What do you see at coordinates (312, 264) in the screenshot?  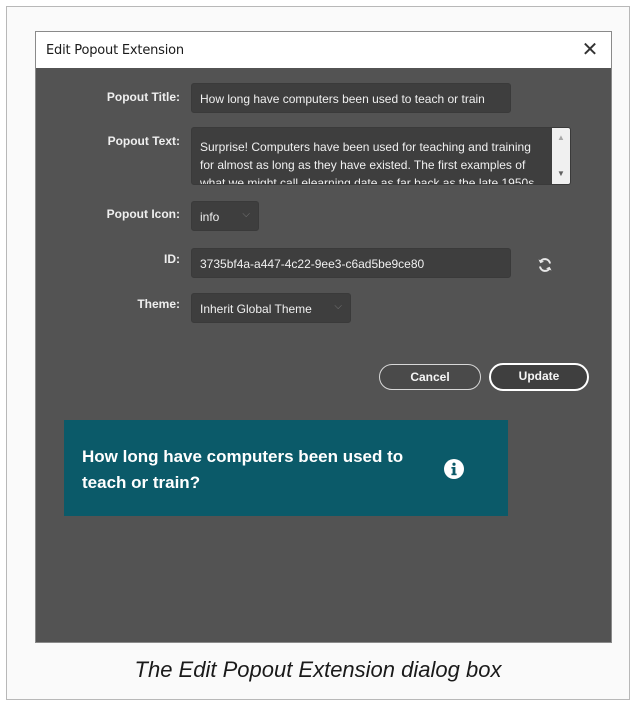 I see `id-value: 3735bf4a-a447-4c22-9ee3-c6ad5be9ce80` at bounding box center [312, 264].